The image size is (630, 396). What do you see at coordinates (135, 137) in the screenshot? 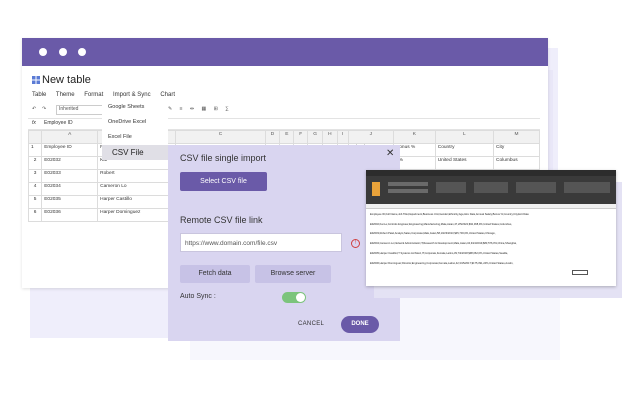
I see `menu-item-excel-file: Excel File` at bounding box center [135, 137].